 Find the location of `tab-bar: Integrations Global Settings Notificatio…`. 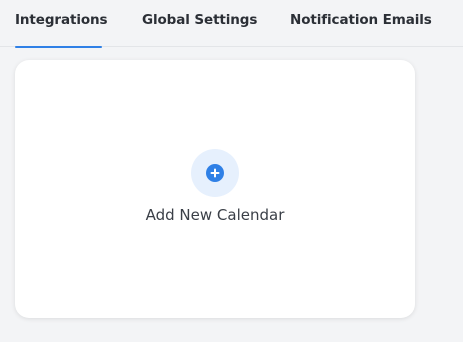

tab-bar: Integrations Global Settings Notificatio… is located at coordinates (231, 24).